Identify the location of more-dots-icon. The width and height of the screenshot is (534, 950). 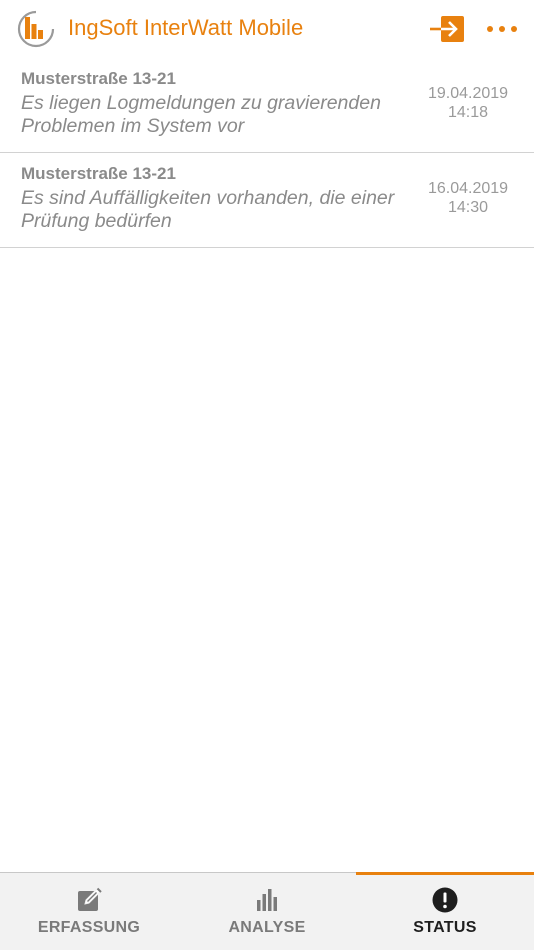
(502, 29).